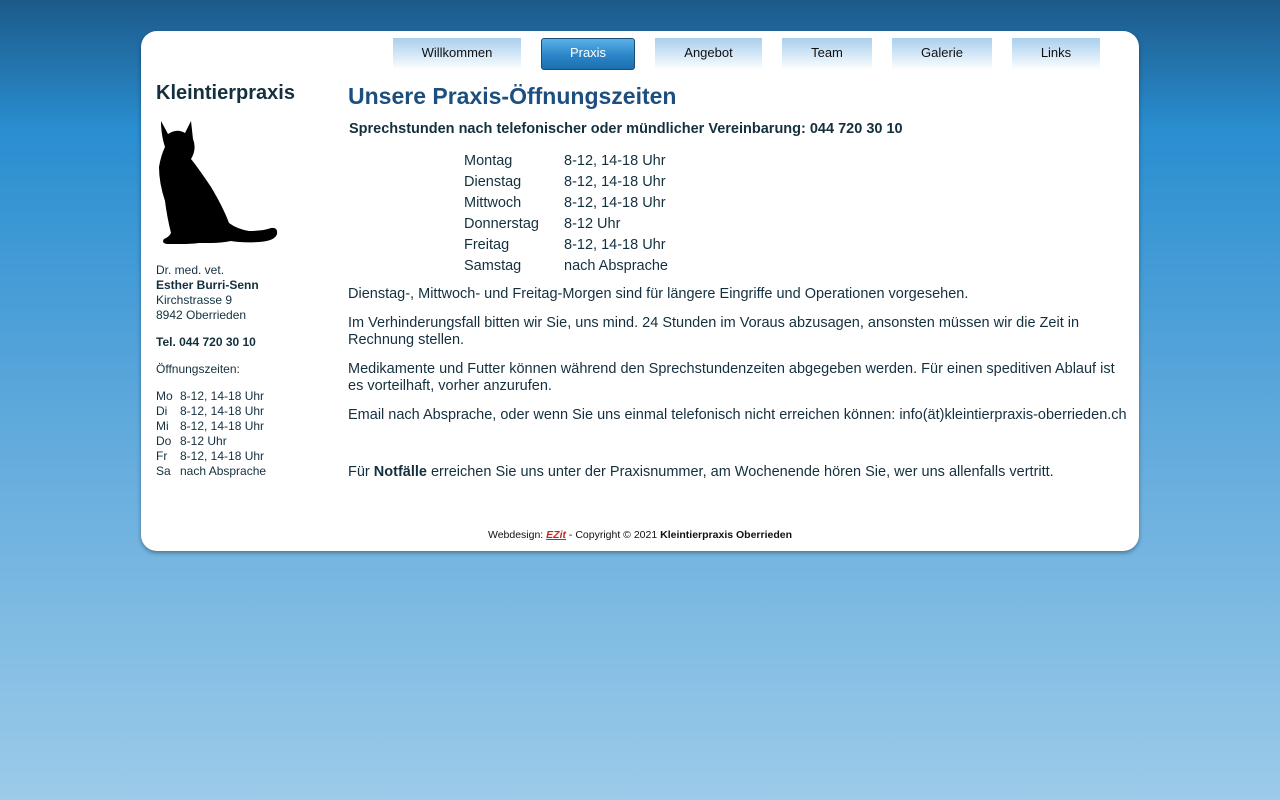 Image resolution: width=1280 pixels, height=800 pixels. What do you see at coordinates (198, 369) in the screenshot?
I see `sidebar-hours-label: Öffnungszeiten:` at bounding box center [198, 369].